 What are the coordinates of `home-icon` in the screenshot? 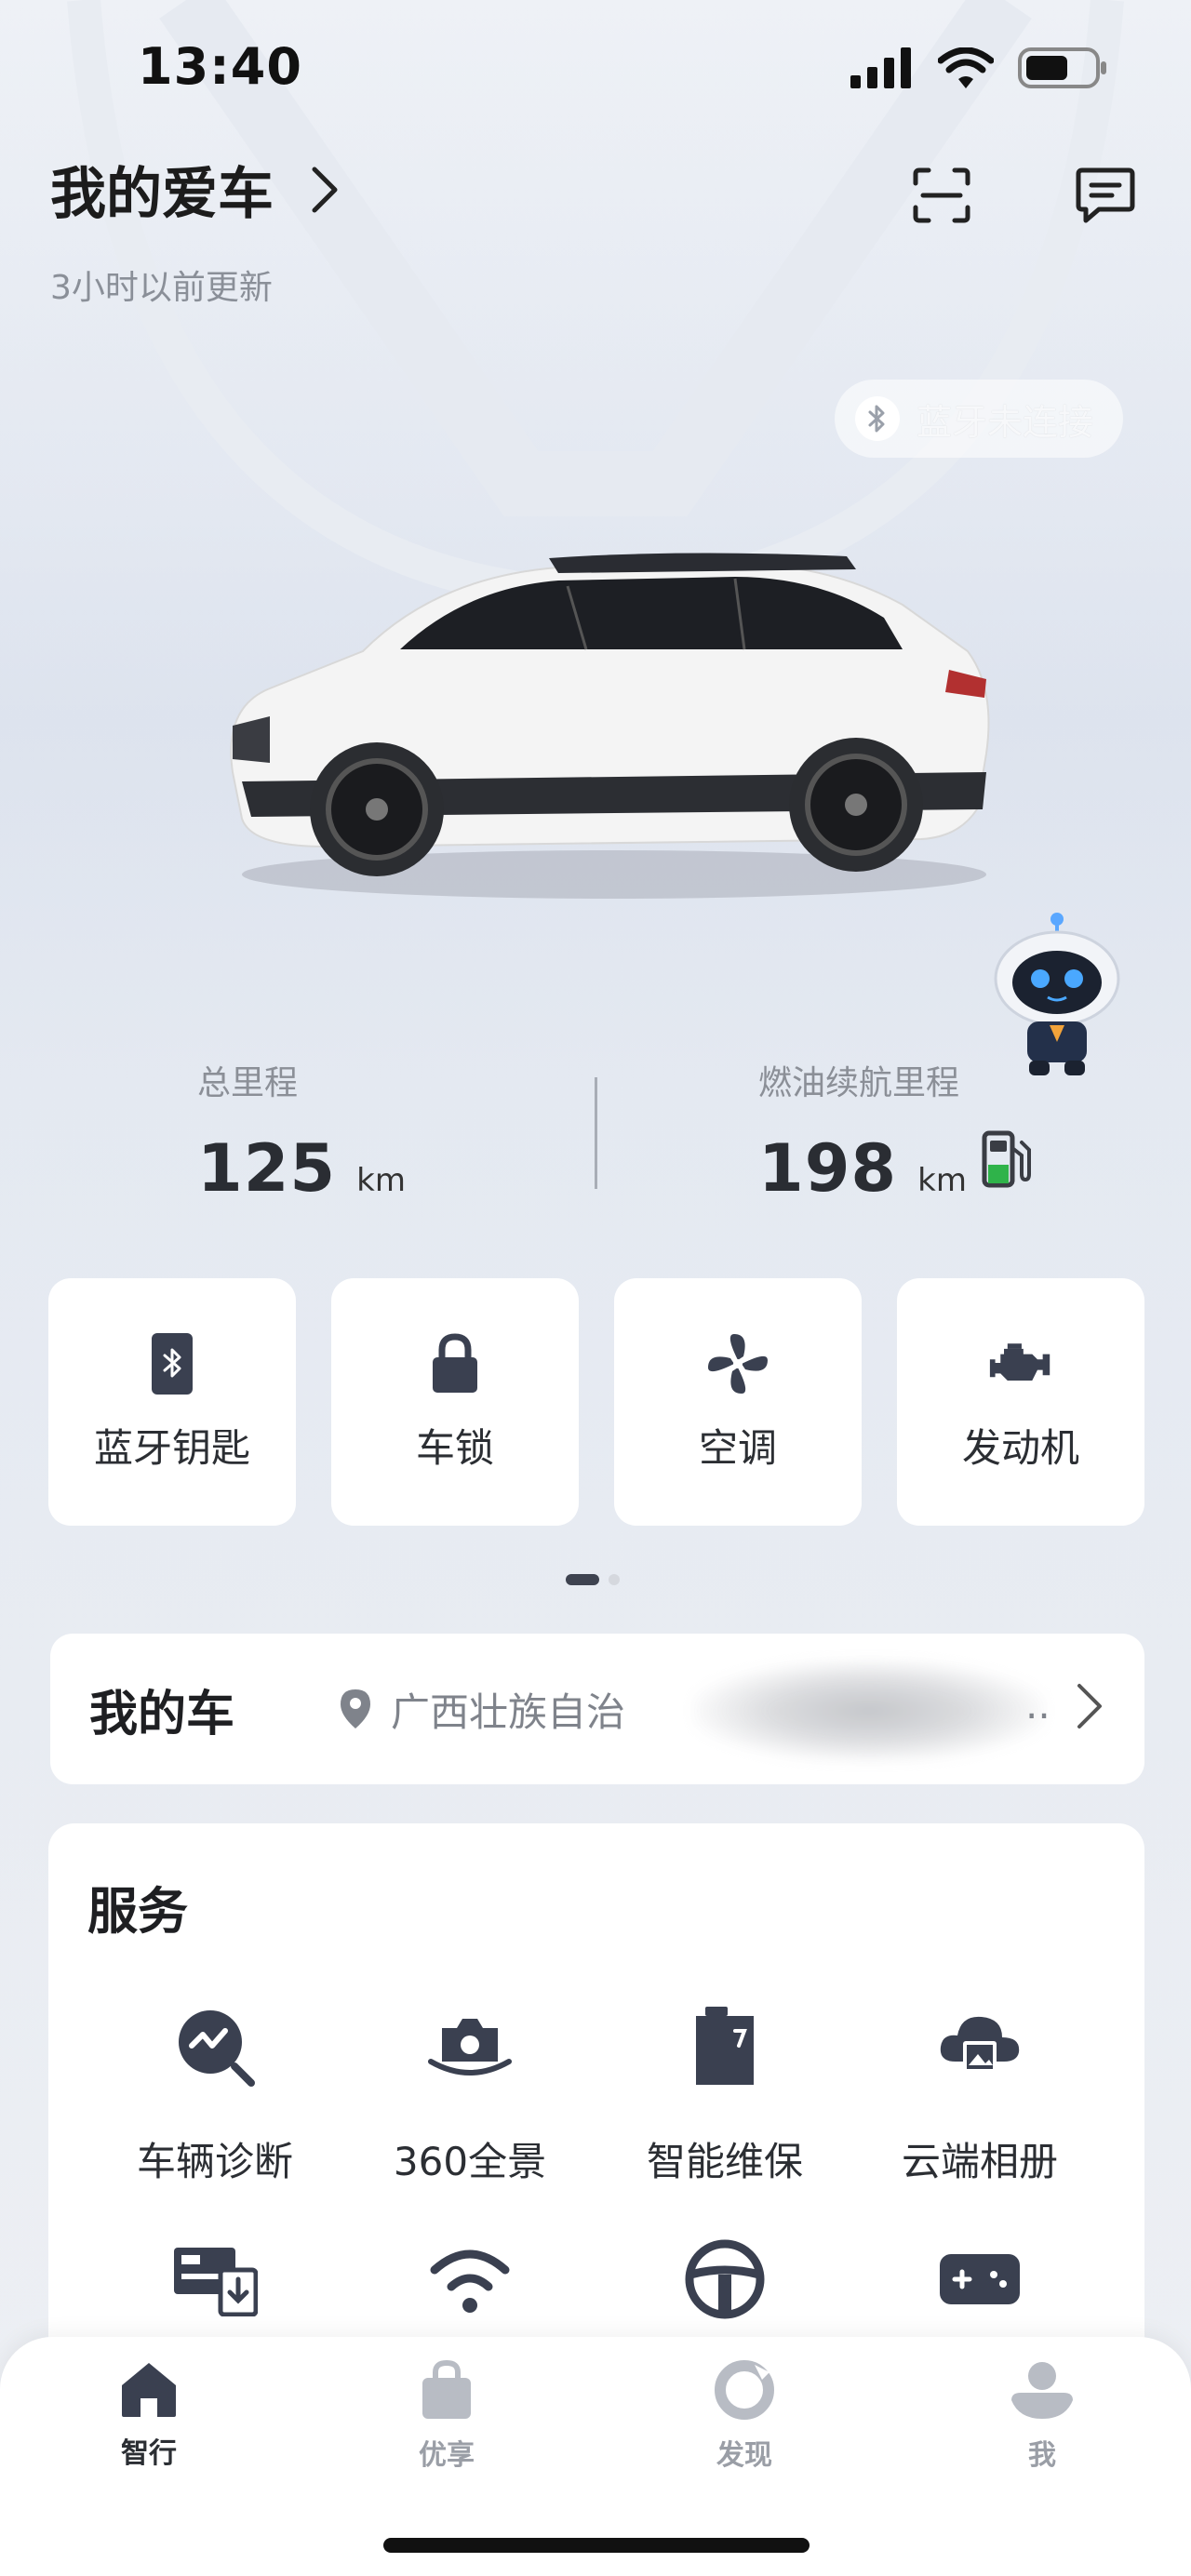 It's located at (149, 2390).